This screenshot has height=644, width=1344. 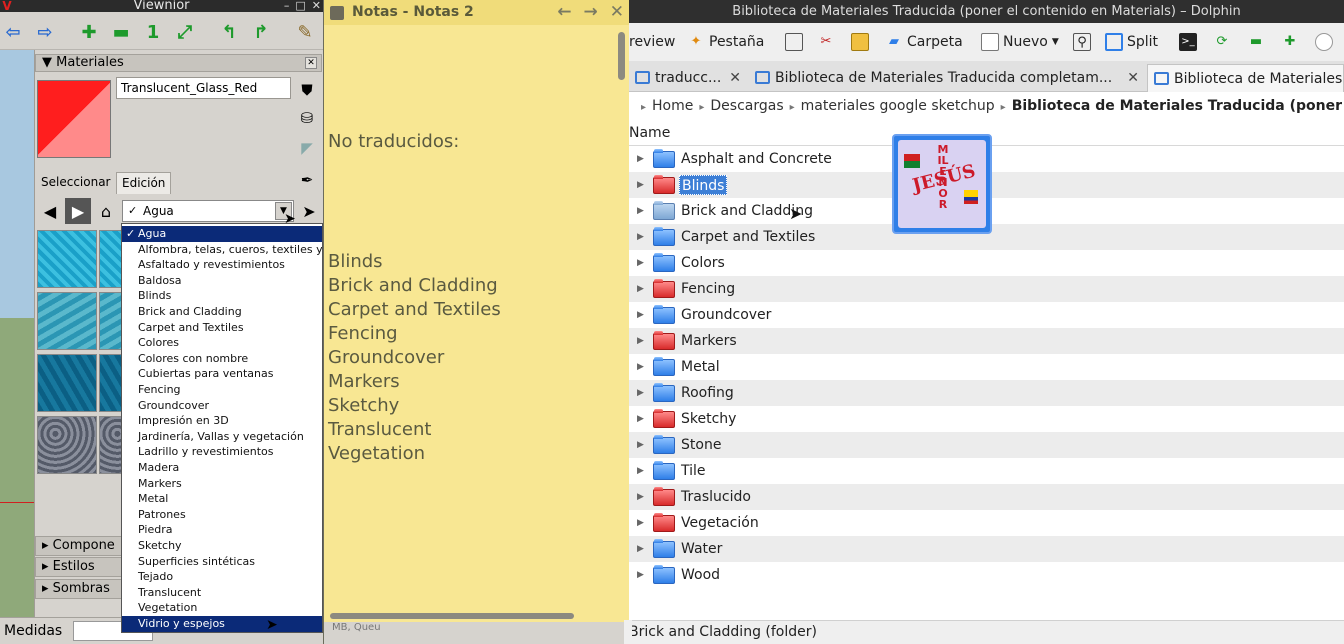 What do you see at coordinates (222, 359) in the screenshot?
I see `dropdown-item: Colores con nombre` at bounding box center [222, 359].